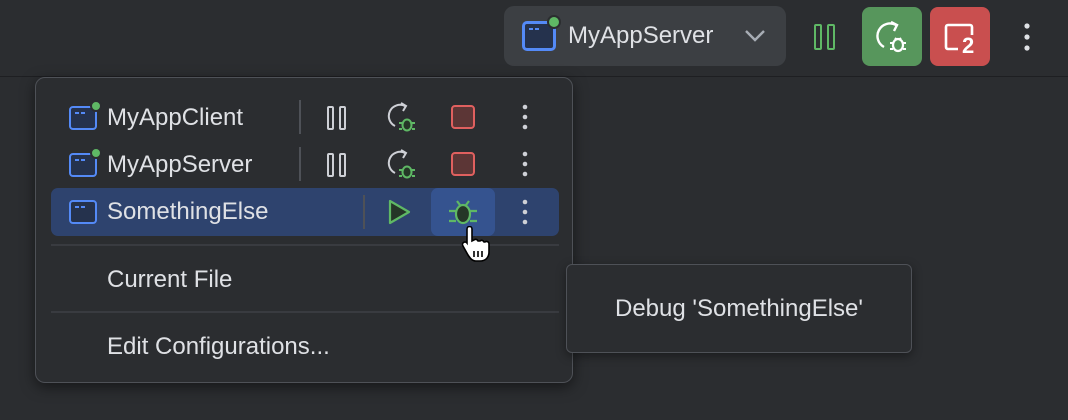 Image resolution: width=1068 pixels, height=420 pixels. What do you see at coordinates (169, 280) in the screenshot?
I see `menu-item-current-file: Current File` at bounding box center [169, 280].